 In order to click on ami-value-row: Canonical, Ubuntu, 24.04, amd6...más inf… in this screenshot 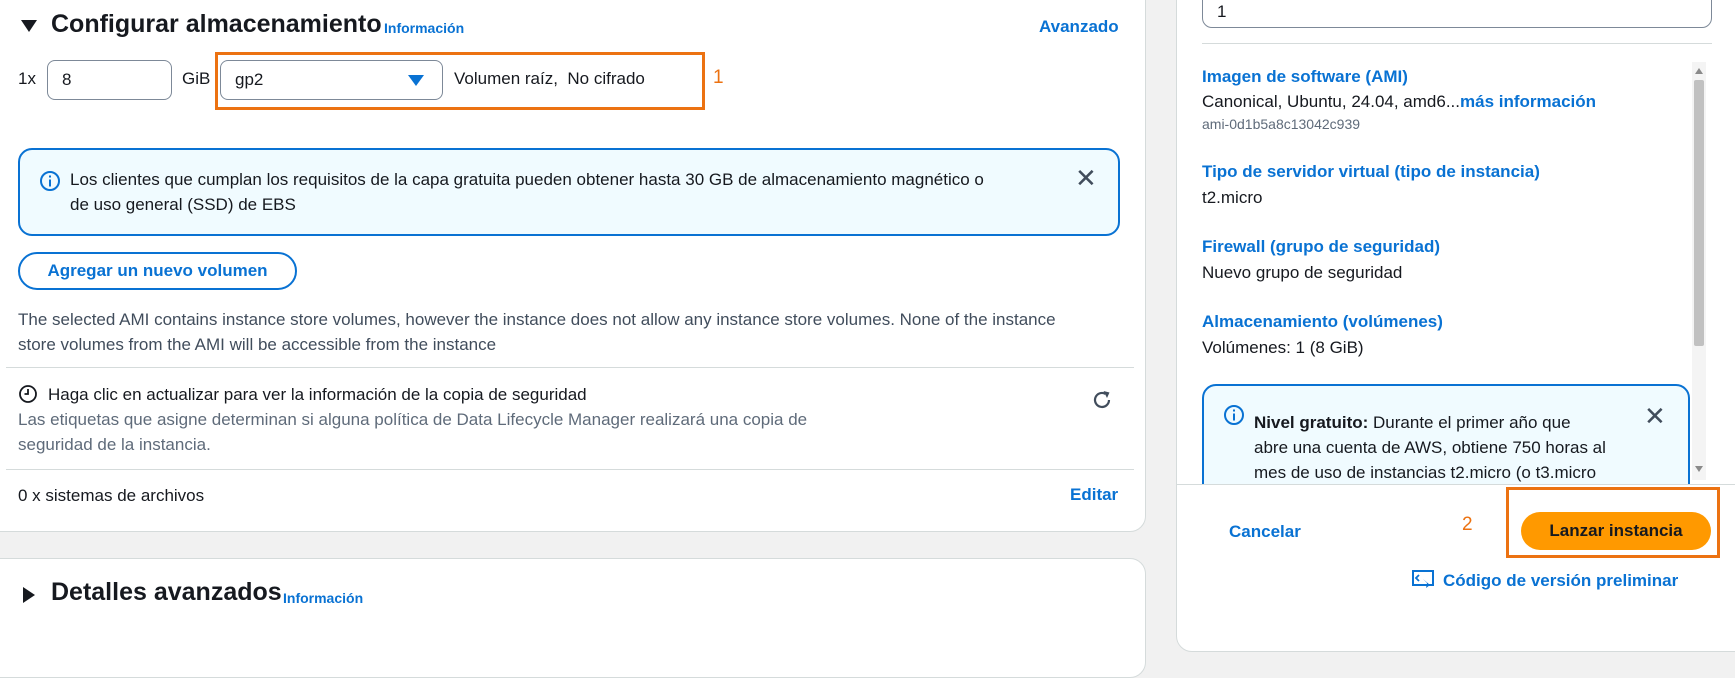, I will do `click(1399, 101)`.